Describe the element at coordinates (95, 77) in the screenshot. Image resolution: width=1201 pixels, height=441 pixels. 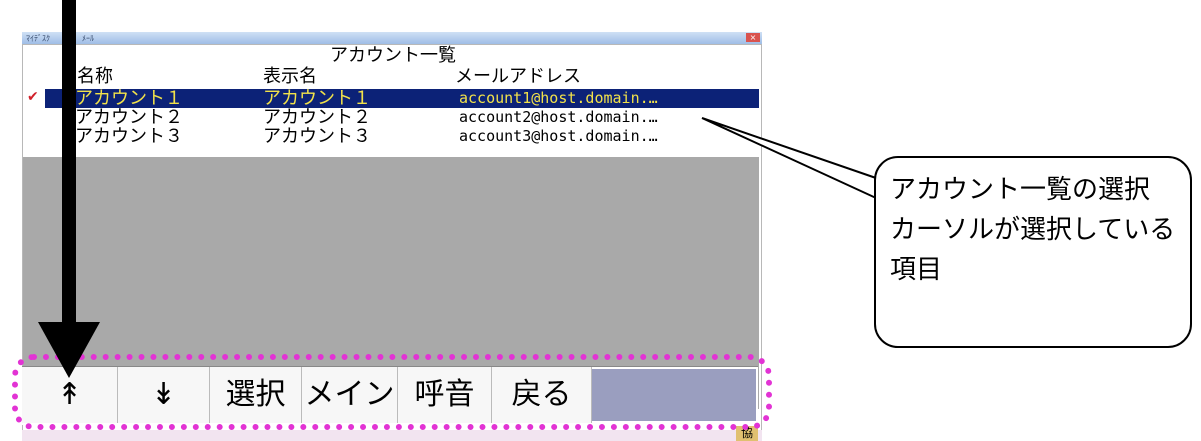
I see `column-header-name: 名称` at that location.